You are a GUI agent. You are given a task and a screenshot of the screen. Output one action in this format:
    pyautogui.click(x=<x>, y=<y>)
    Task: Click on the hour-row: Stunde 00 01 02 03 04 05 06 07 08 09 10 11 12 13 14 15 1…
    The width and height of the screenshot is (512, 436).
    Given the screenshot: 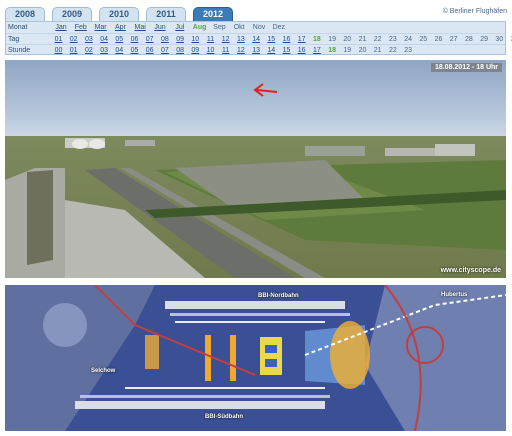 What is the action you would take?
    pyautogui.click(x=255, y=50)
    